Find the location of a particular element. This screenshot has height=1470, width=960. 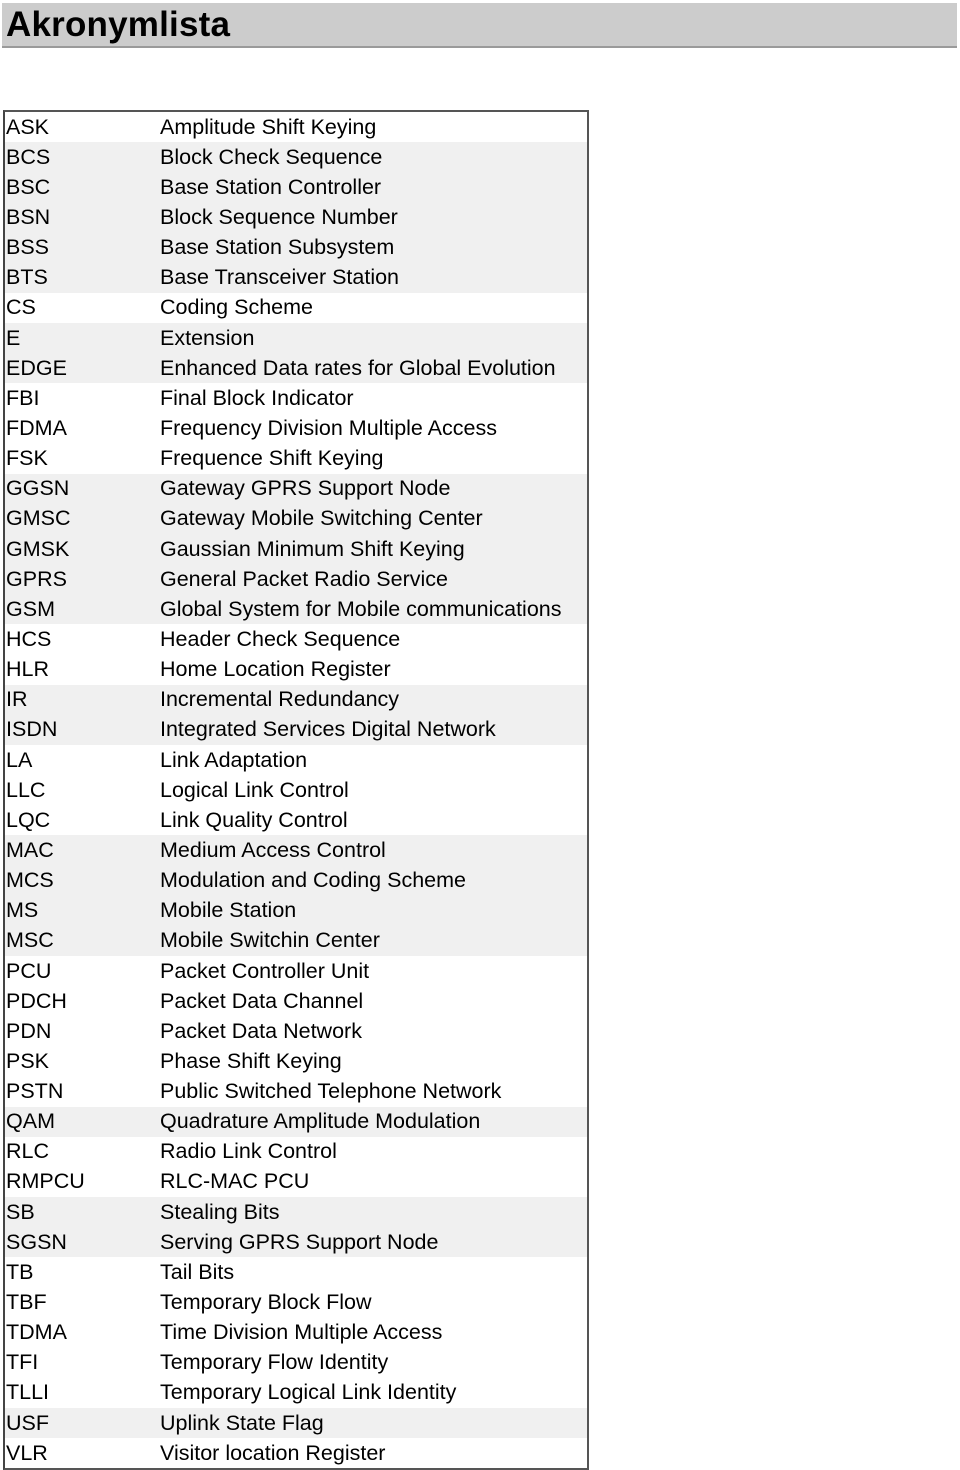

table-row: VLR Visitor location Register is located at coordinates (296, 1453).